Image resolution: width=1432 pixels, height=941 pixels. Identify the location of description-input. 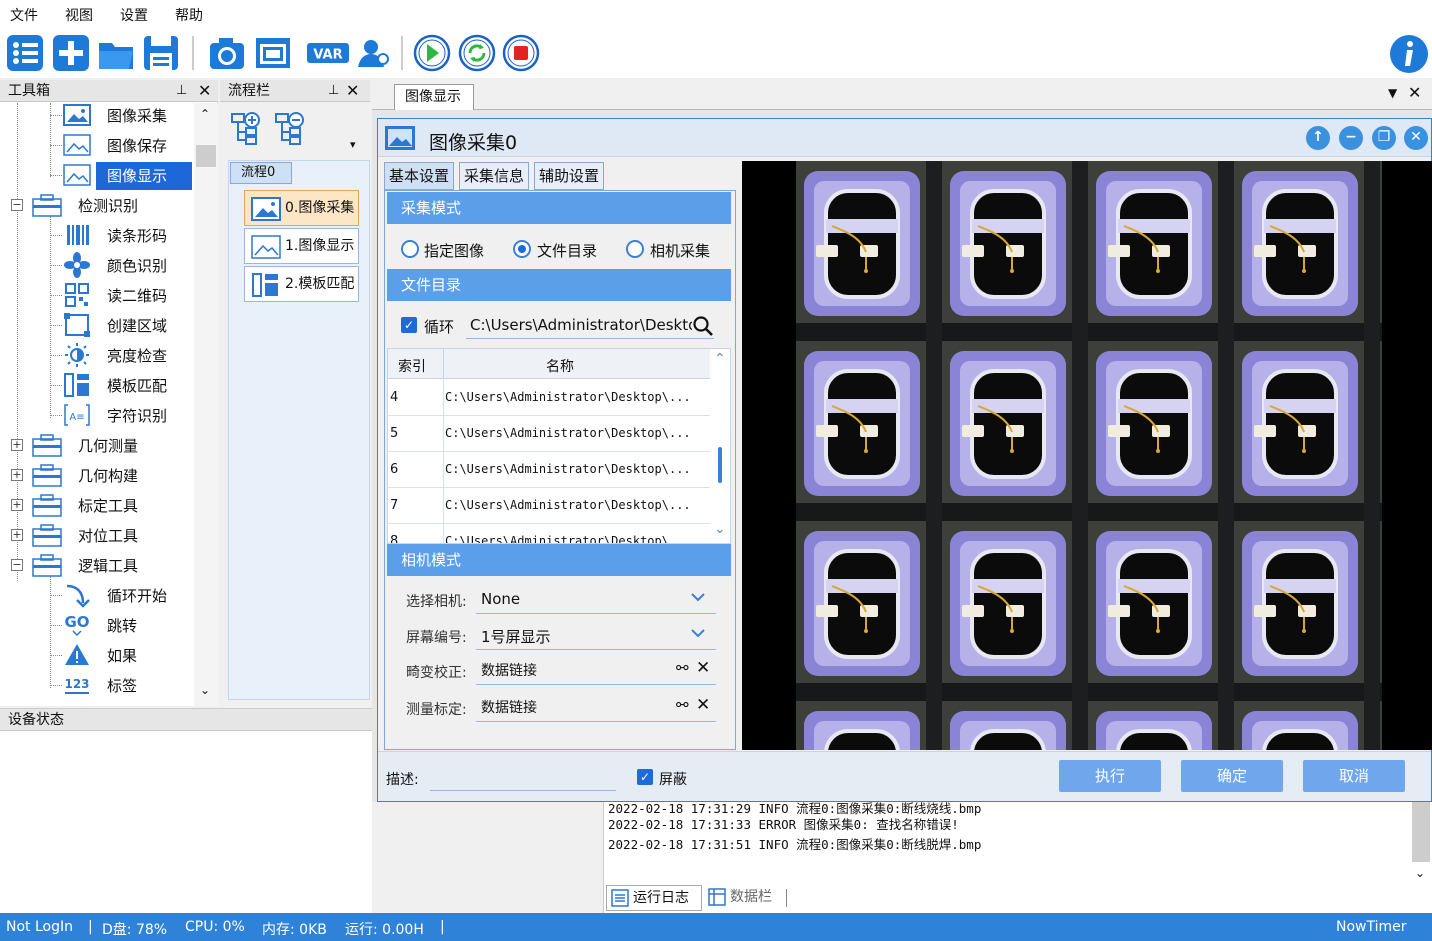
(523, 779).